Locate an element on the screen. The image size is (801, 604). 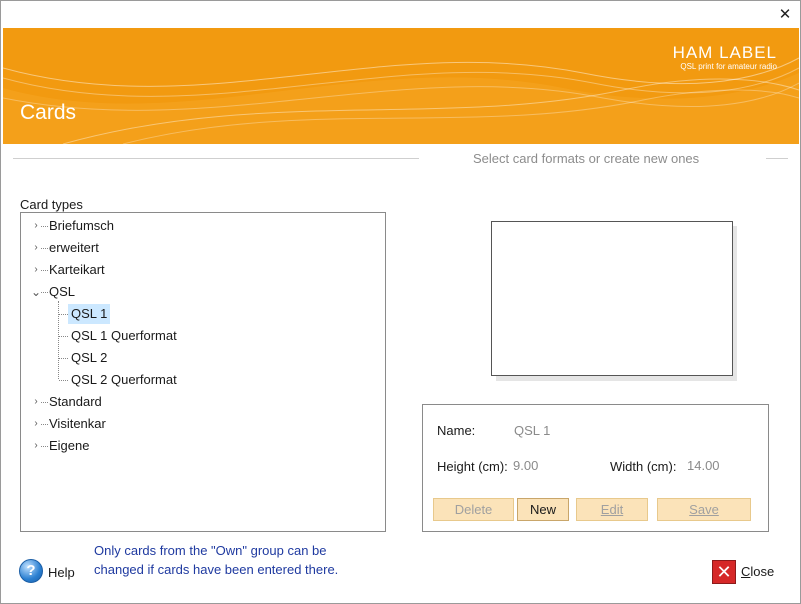
question-icon: ? is located at coordinates (31, 571).